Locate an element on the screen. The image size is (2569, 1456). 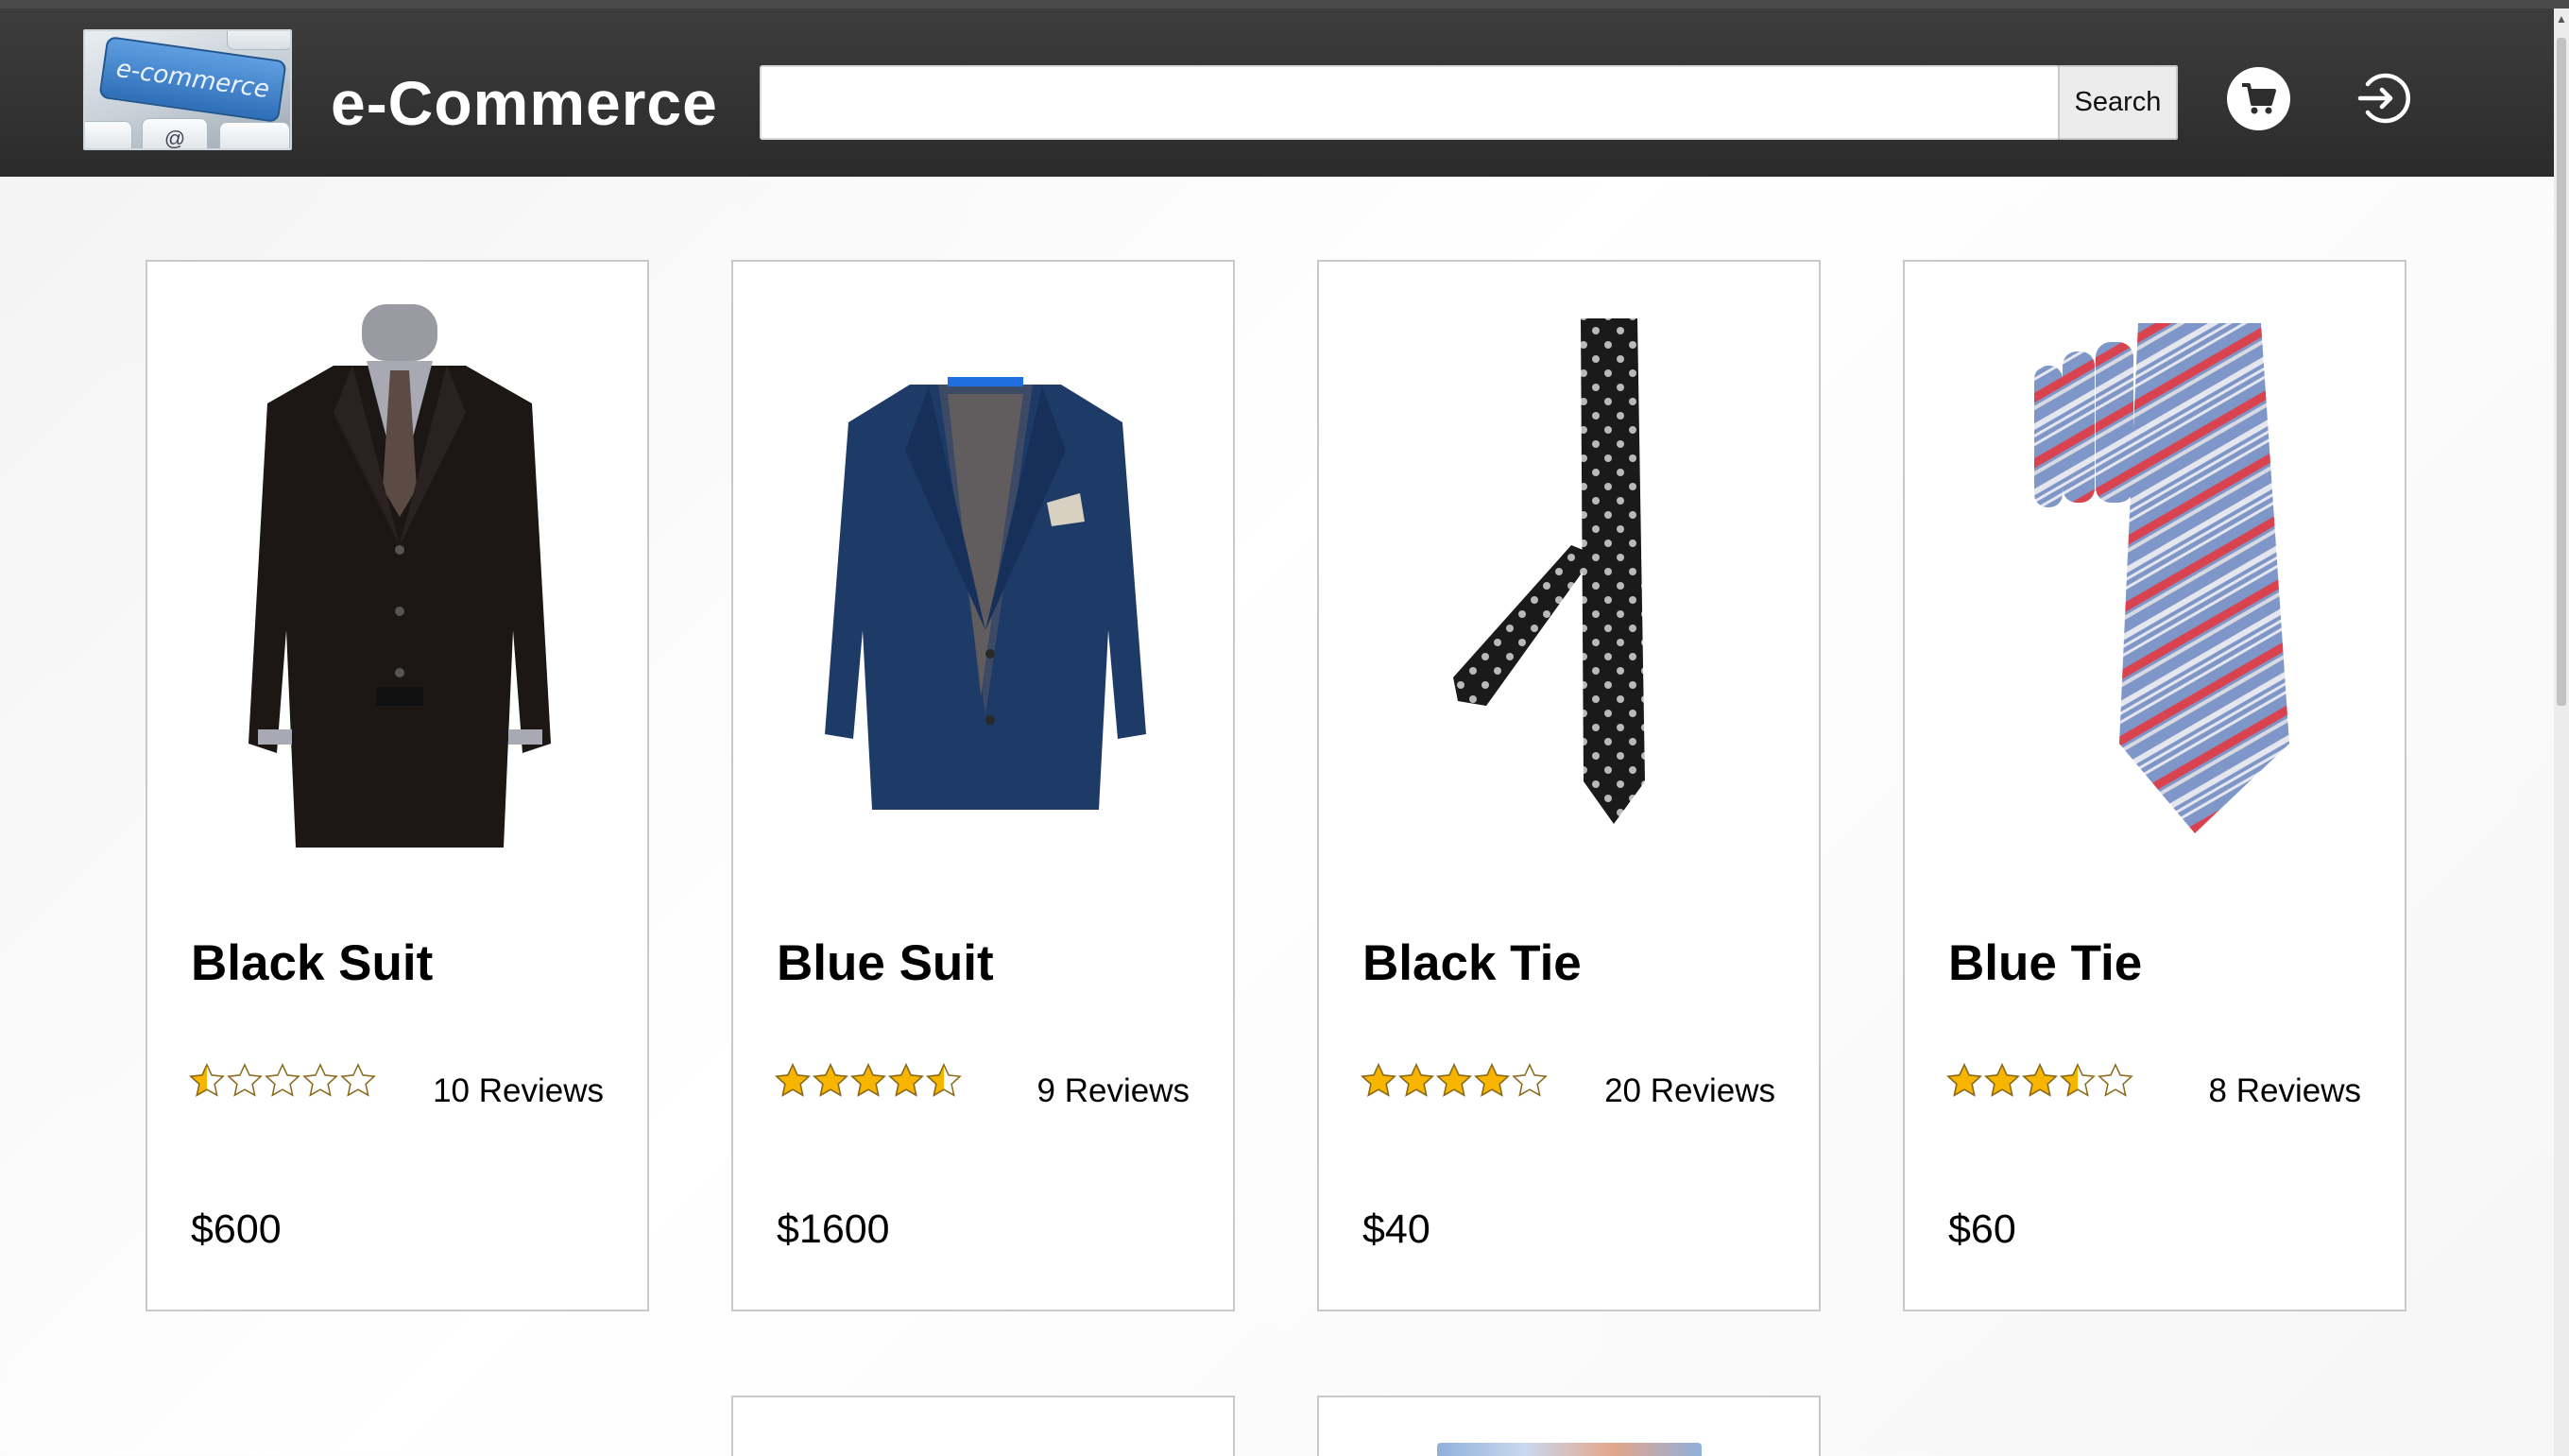
login-button is located at coordinates (2384, 98).